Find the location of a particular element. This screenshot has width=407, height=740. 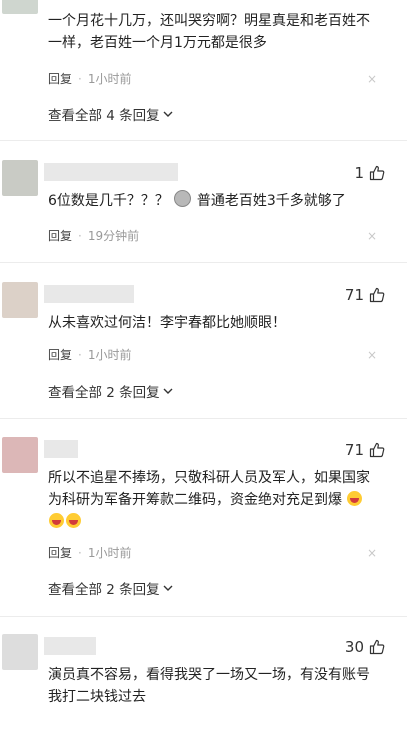

comment-text: 一个月花十几万，还叫哭穷啊？明星真是和老百姓不 一样，老百姓一个月1万元都是很多 is located at coordinates (213, 32).